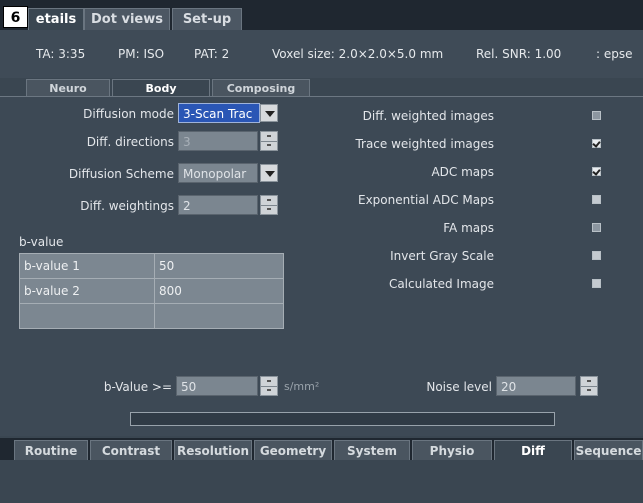 Image resolution: width=643 pixels, height=503 pixels. What do you see at coordinates (121, 174) in the screenshot?
I see `diffusion-scheme-label: Diffusion Scheme` at bounding box center [121, 174].